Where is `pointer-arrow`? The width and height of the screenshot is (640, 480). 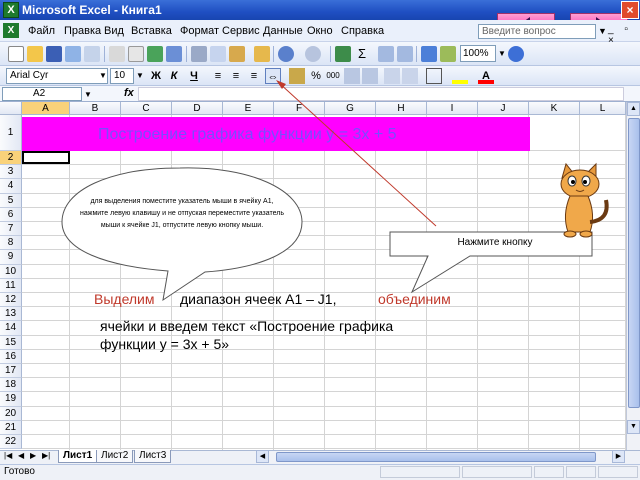
pointer-arrow is located at coordinates (357, 154).